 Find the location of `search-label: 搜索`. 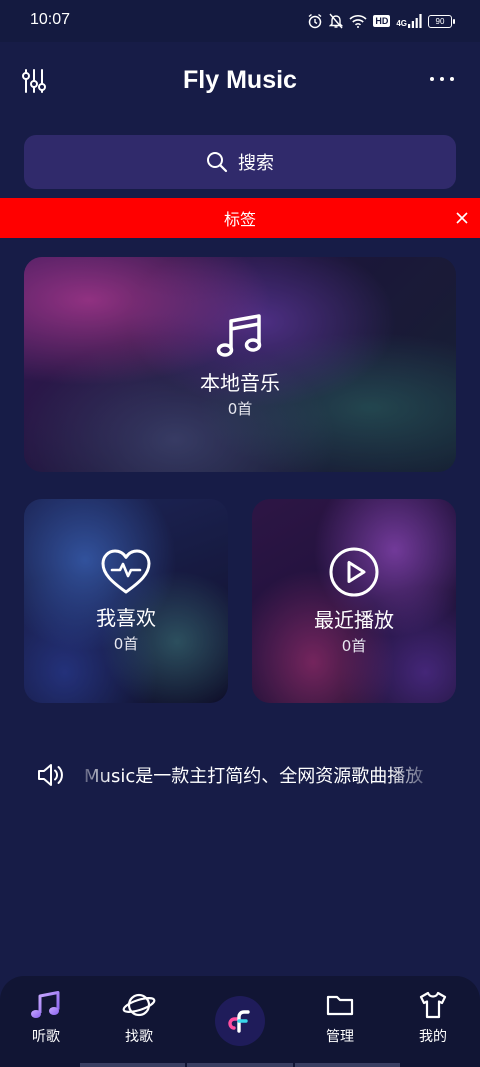

search-label: 搜索 is located at coordinates (256, 163).